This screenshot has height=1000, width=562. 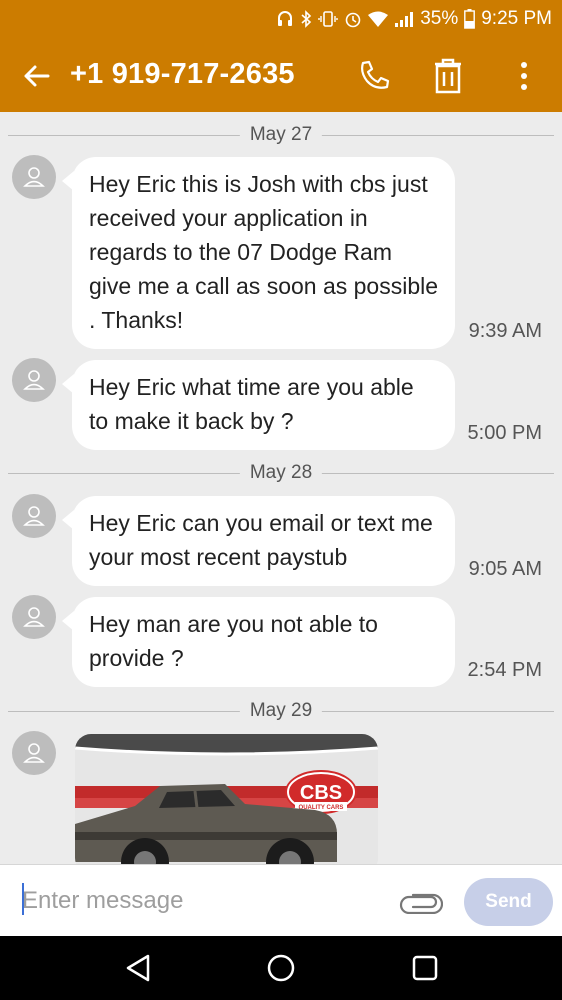 I want to click on message-time: 5:00 PM, so click(x=504, y=433).